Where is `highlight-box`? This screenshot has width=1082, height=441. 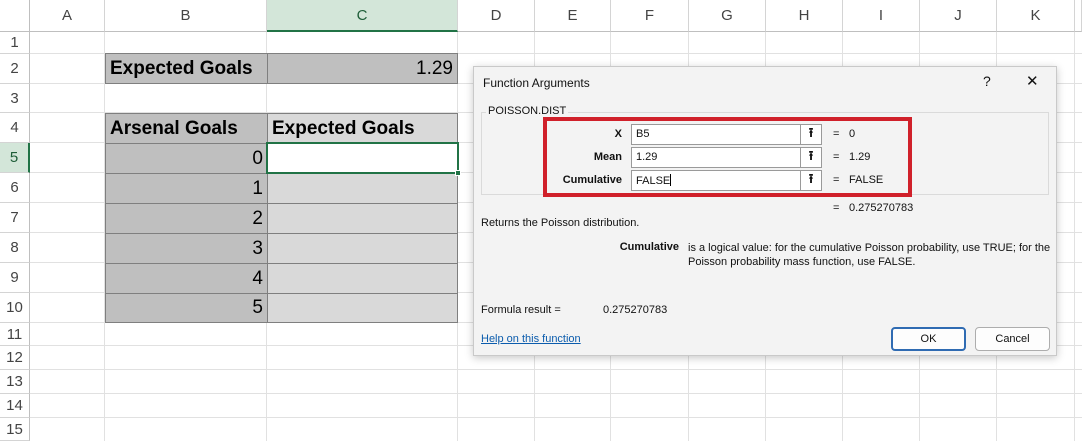 highlight-box is located at coordinates (727, 157).